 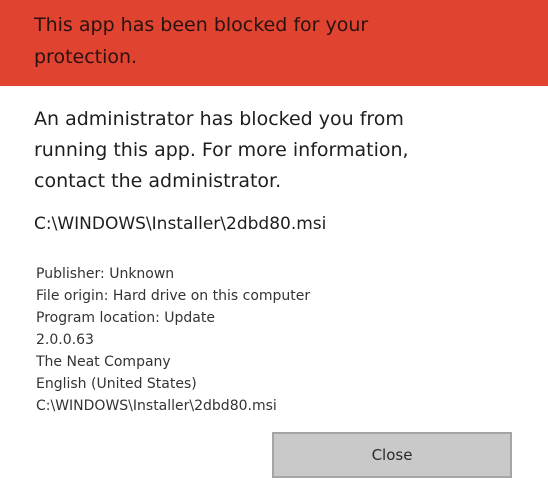 I want to click on publisher-detail: Publisher: Unknown, so click(x=105, y=274).